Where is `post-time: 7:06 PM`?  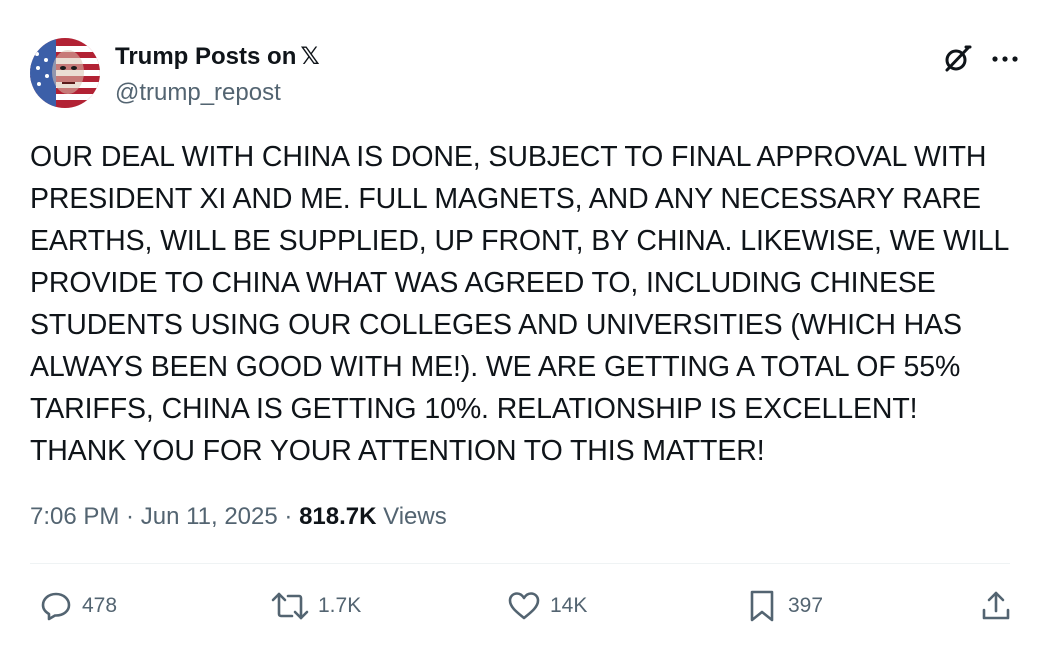
post-time: 7:06 PM is located at coordinates (74, 516).